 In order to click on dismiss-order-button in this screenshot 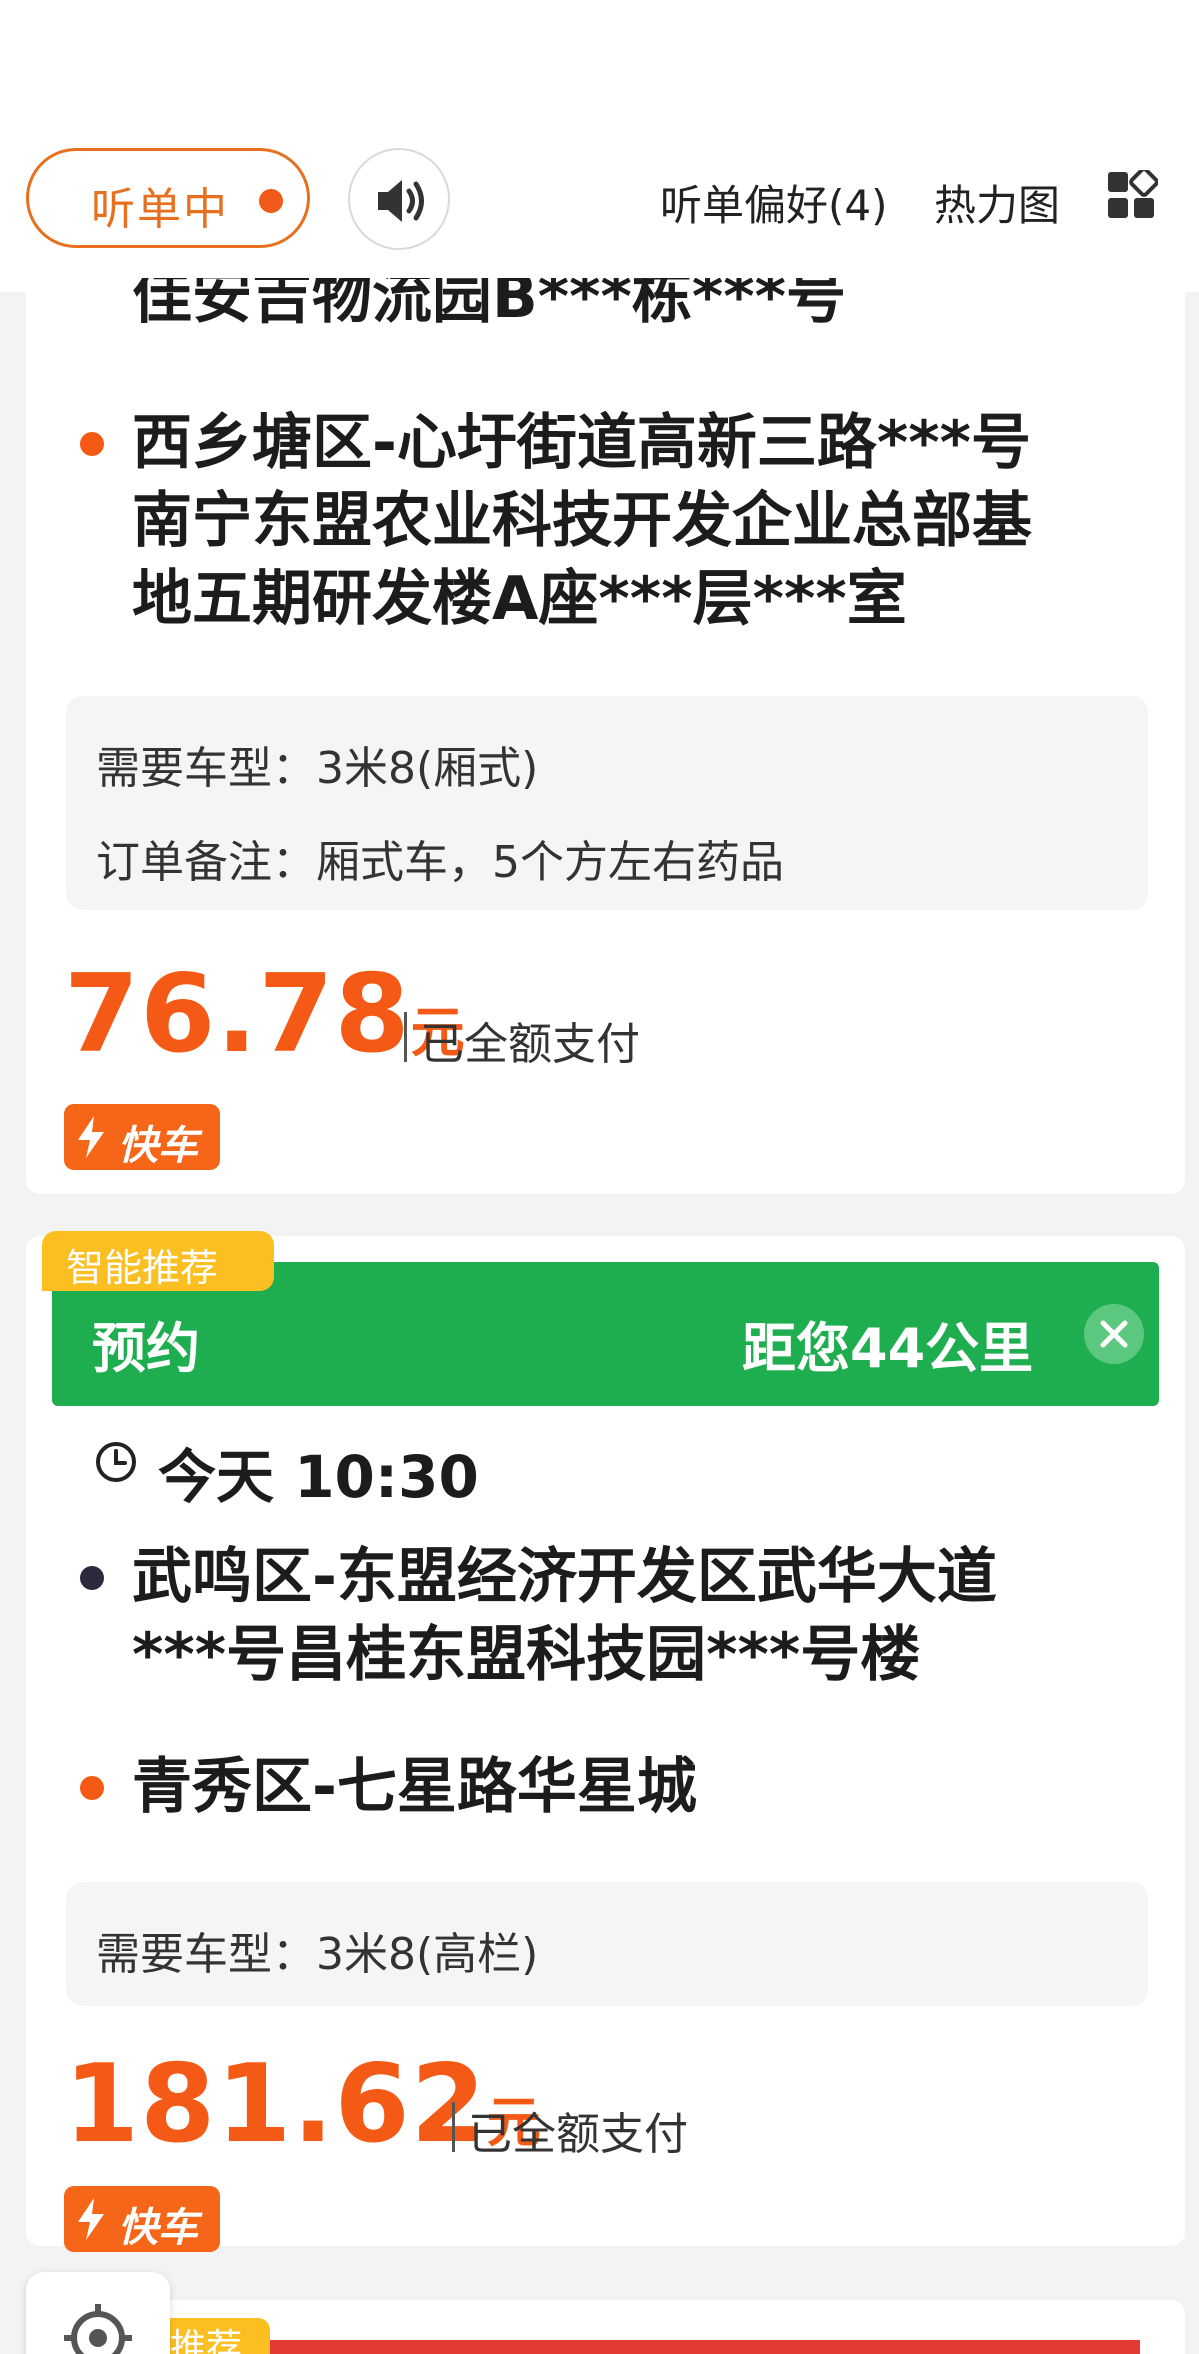, I will do `click(1114, 1334)`.